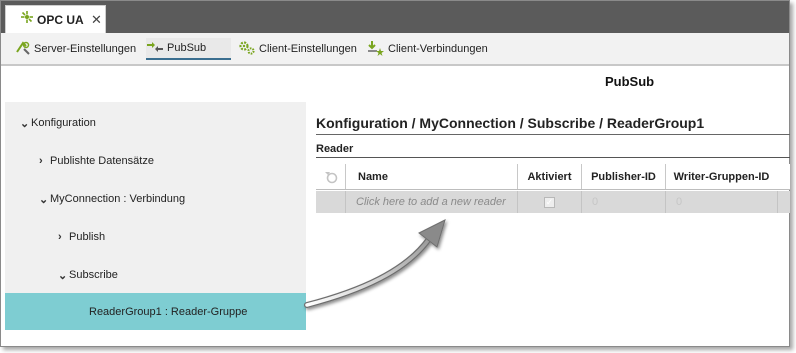 This screenshot has height=353, width=796. I want to click on annotation-arrow, so click(375, 263).